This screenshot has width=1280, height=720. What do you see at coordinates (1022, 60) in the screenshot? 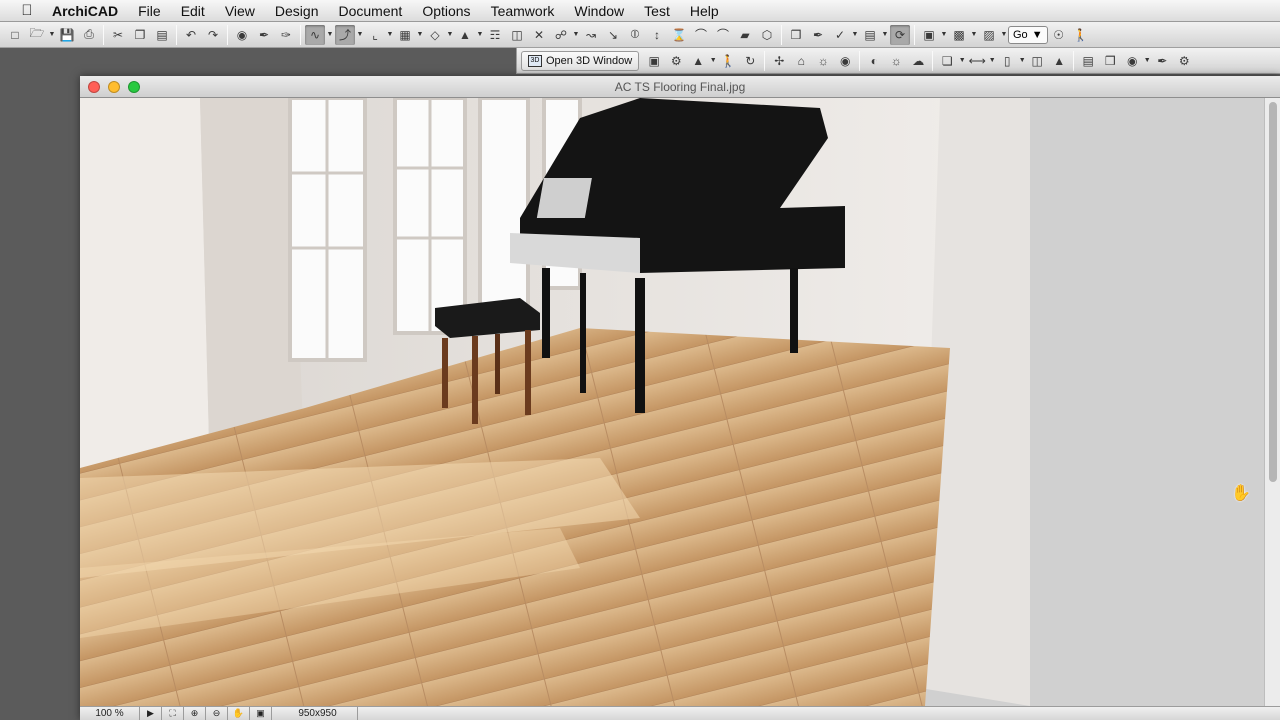
I see `3d-filter-dropdown-icon: ▼` at bounding box center [1022, 60].